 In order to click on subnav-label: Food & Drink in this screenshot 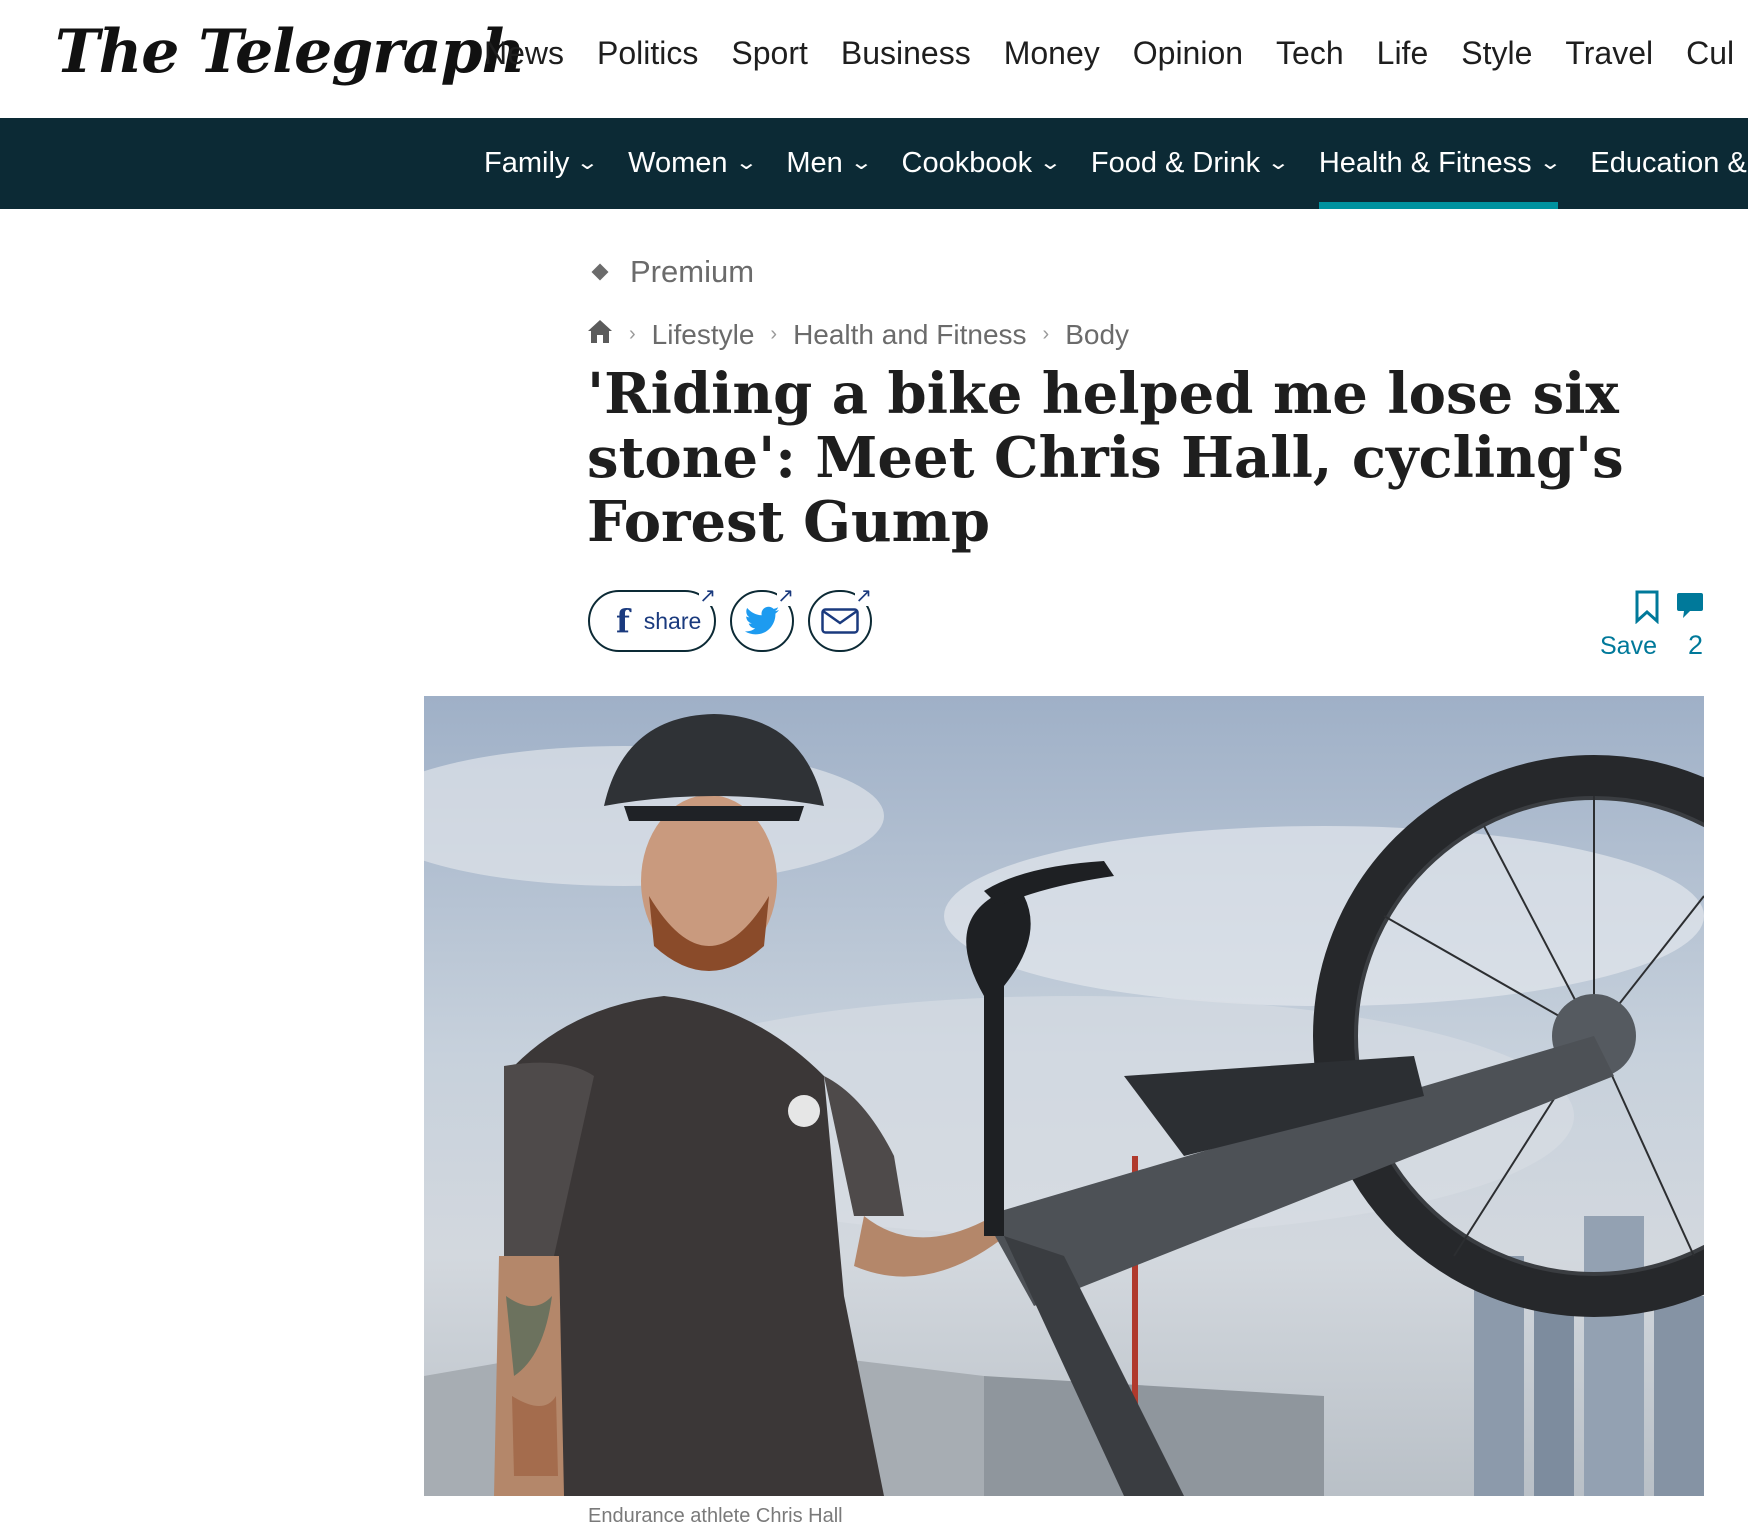, I will do `click(1175, 163)`.